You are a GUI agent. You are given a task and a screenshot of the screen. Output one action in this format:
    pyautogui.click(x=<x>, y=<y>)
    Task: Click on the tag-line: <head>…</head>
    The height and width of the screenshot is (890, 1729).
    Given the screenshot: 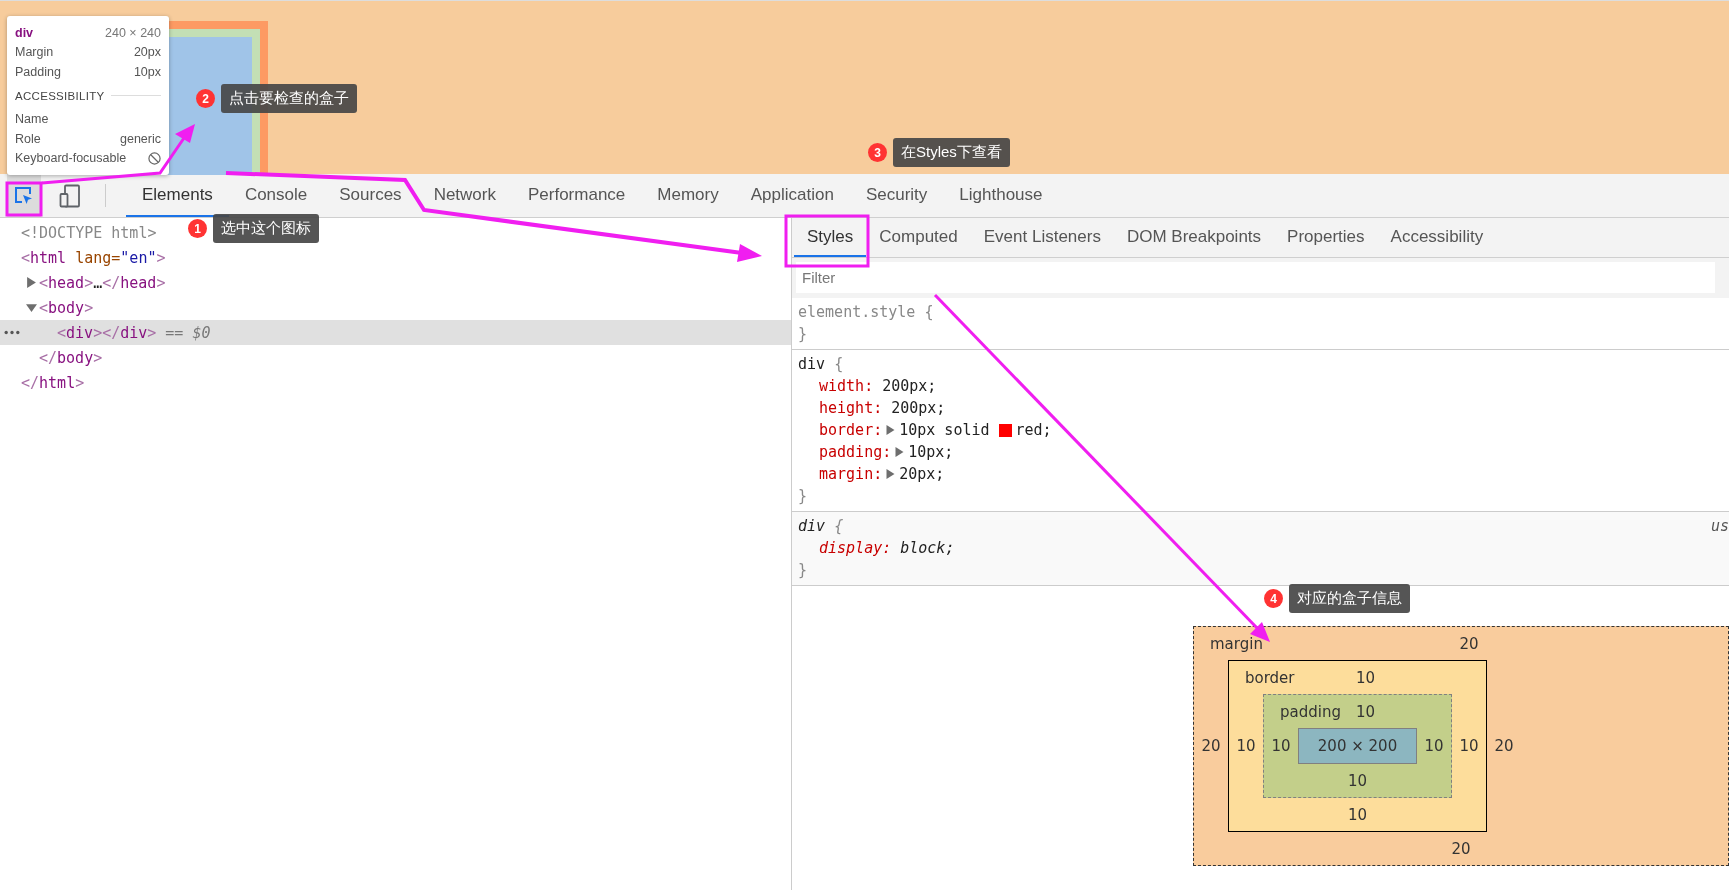 What is the action you would take?
    pyautogui.click(x=102, y=282)
    